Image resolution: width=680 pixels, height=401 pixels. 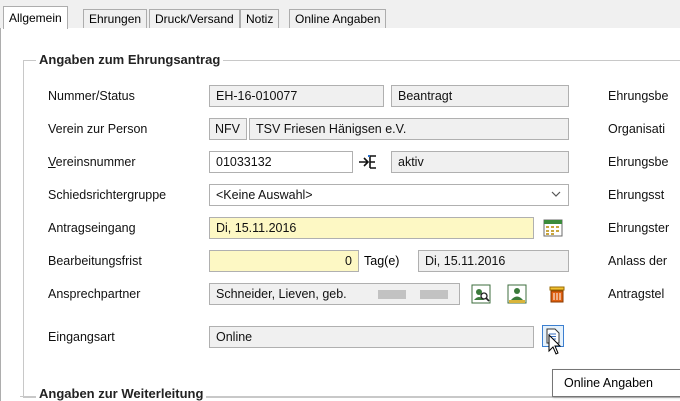 What do you see at coordinates (616, 383) in the screenshot?
I see `tooltip-online-angaben: Online Angaben` at bounding box center [616, 383].